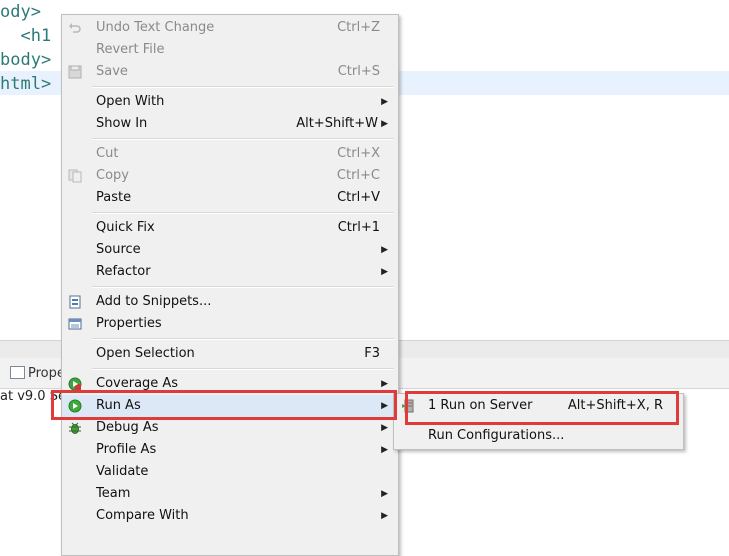 The height and width of the screenshot is (556, 729). Describe the element at coordinates (75, 176) in the screenshot. I see `copy-icon` at that location.